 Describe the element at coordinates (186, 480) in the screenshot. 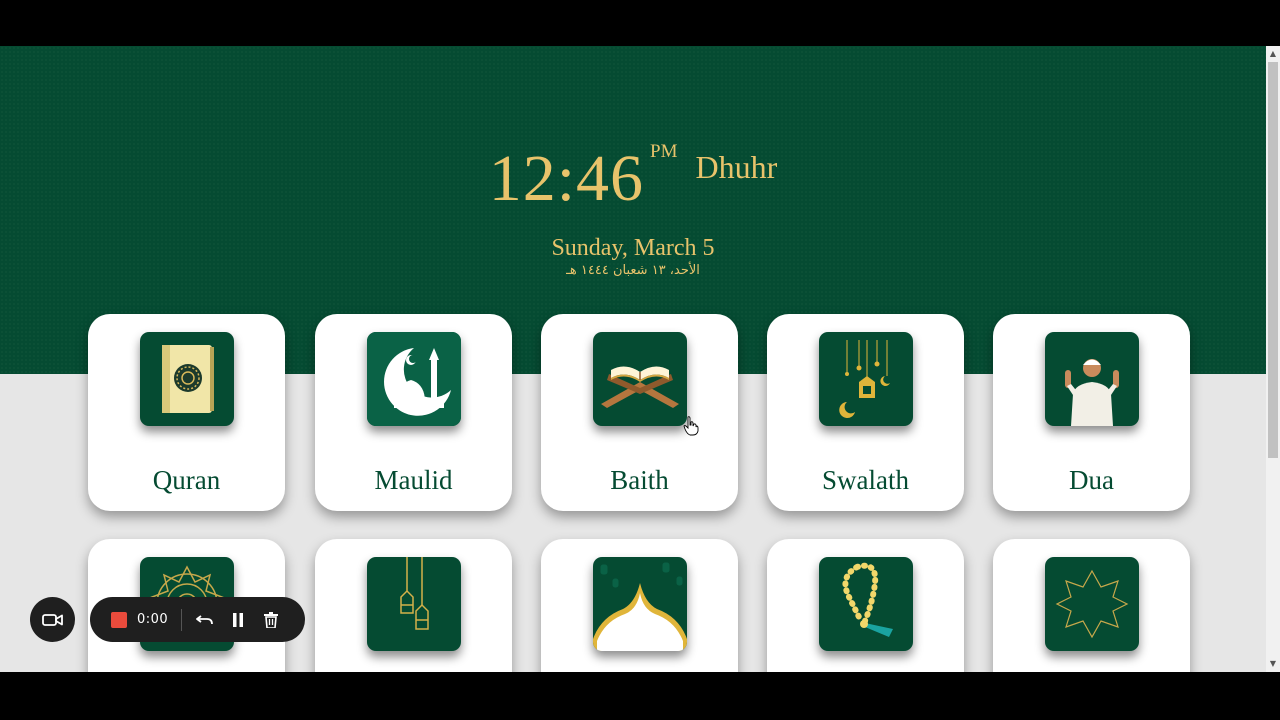

I see `card-label: Quran` at that location.